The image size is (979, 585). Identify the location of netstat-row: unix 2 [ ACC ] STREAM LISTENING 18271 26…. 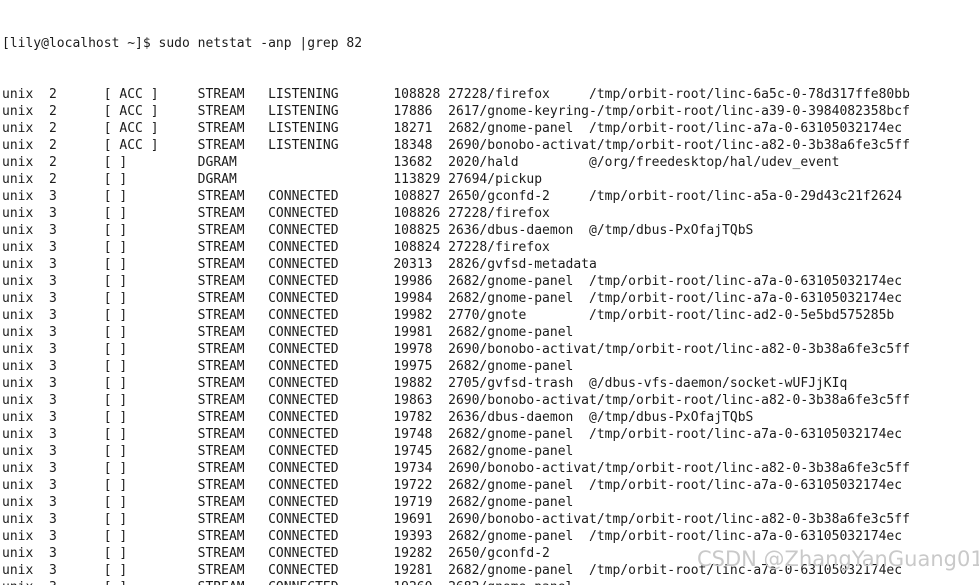
(452, 128).